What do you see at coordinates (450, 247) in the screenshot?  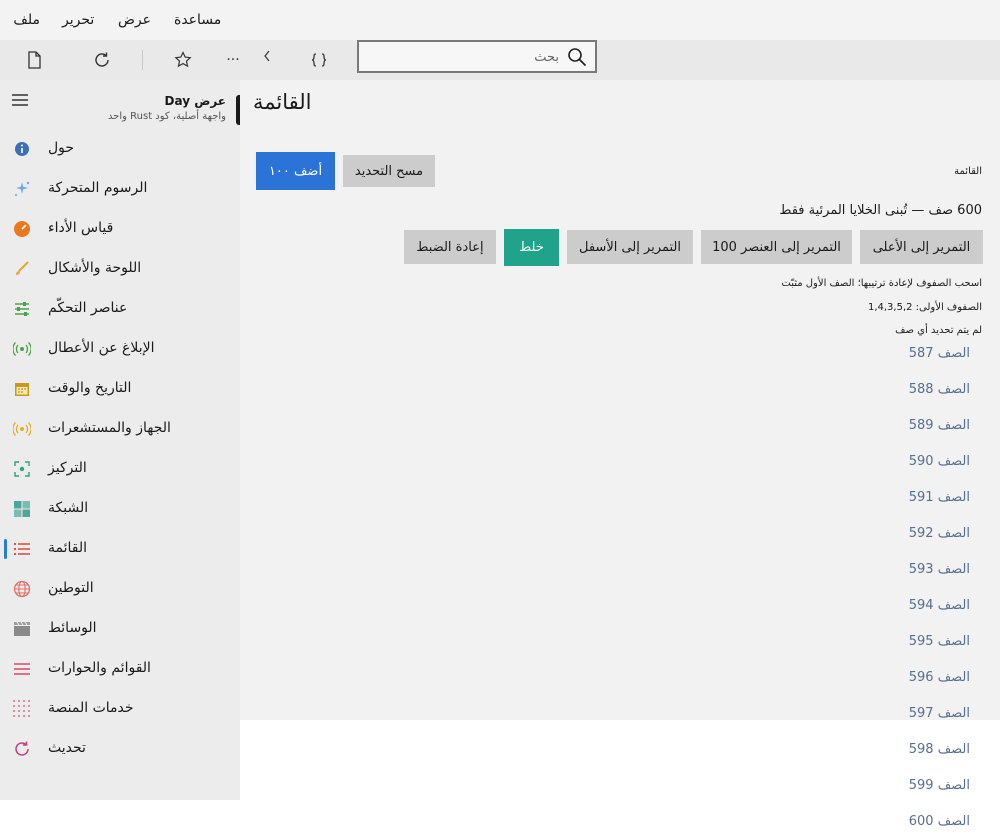 I see `reset-button: إعادة الضبط` at bounding box center [450, 247].